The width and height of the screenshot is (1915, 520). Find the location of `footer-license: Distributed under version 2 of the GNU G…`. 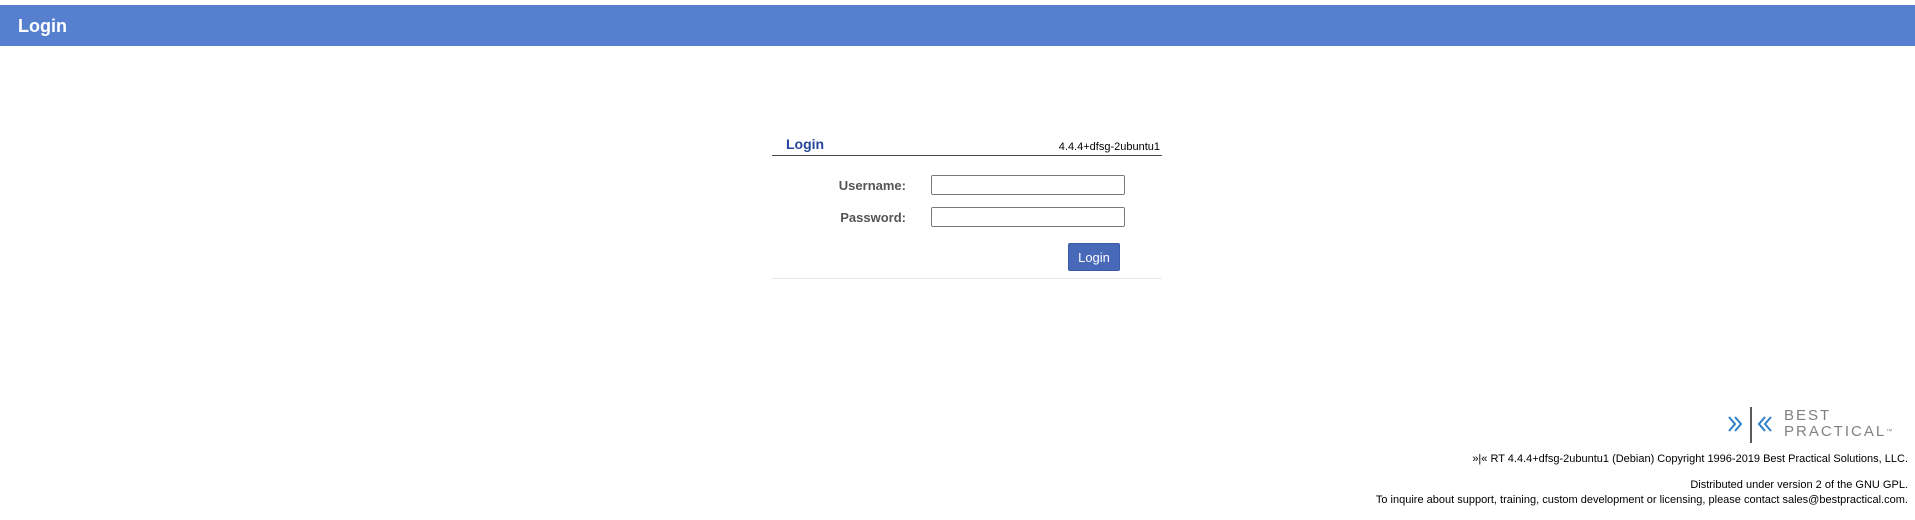

footer-license: Distributed under version 2 of the GNU G… is located at coordinates (1799, 485).